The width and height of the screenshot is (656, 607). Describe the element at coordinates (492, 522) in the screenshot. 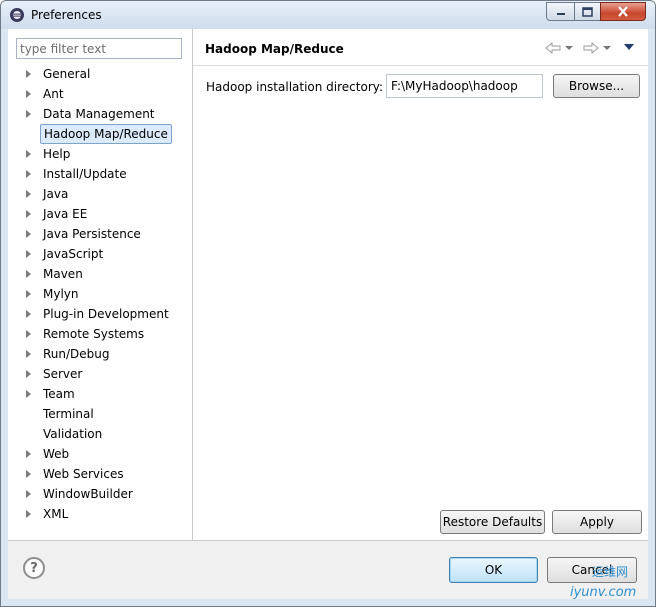

I see `restore-defaults-button: Restore Defaults` at that location.